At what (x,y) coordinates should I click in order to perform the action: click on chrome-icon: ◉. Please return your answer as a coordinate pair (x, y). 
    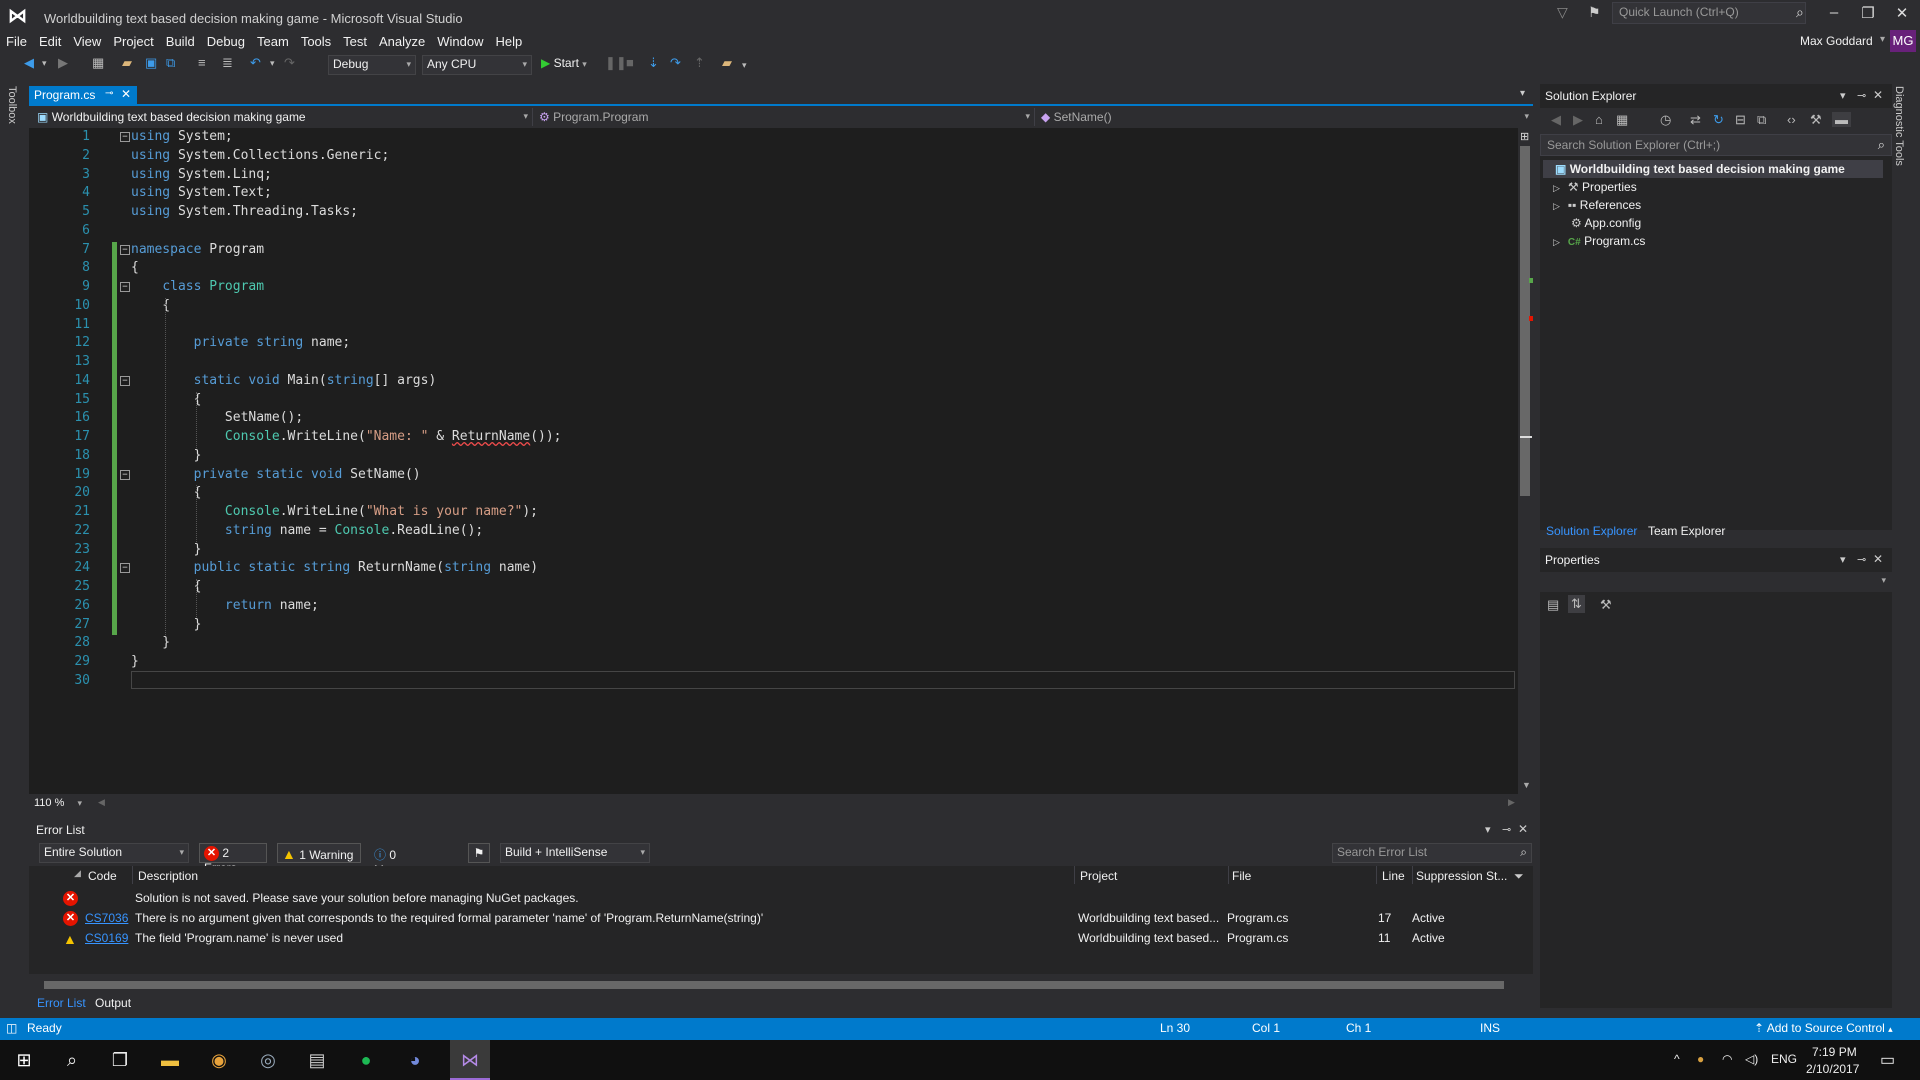
    Looking at the image, I should click on (219, 1060).